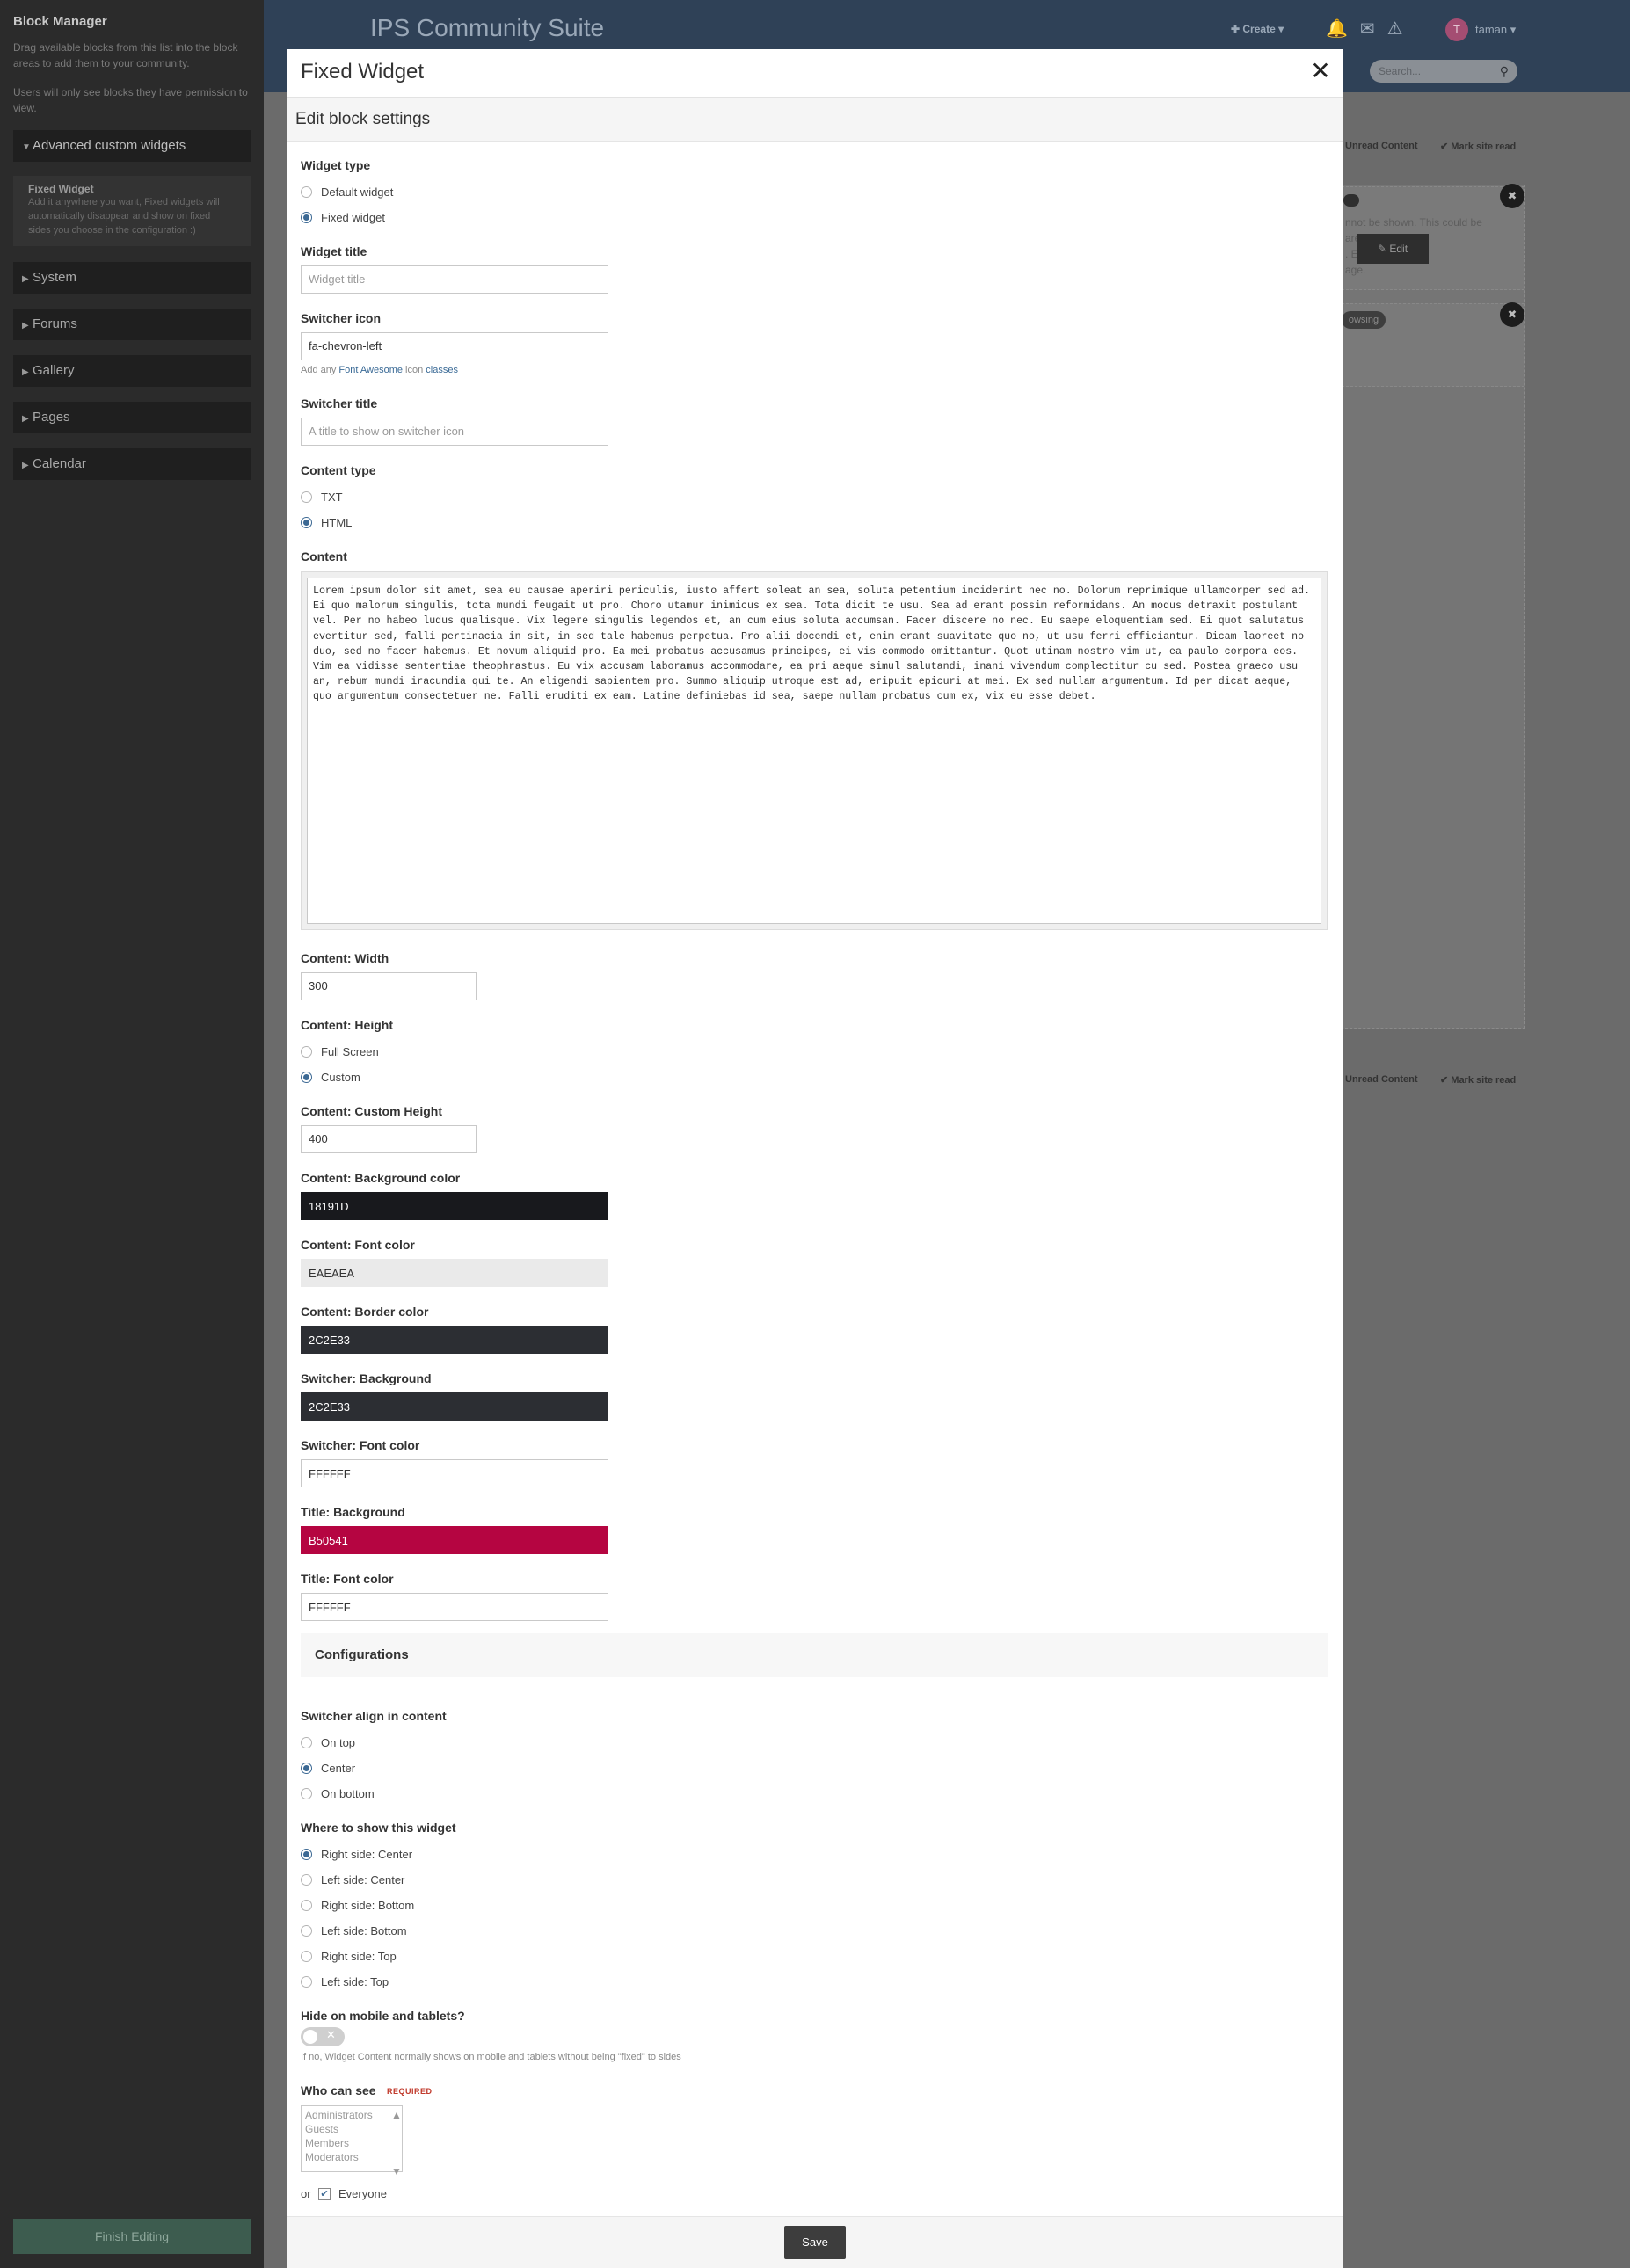  Describe the element at coordinates (389, 1139) in the screenshot. I see `custom-height-input: 400` at that location.